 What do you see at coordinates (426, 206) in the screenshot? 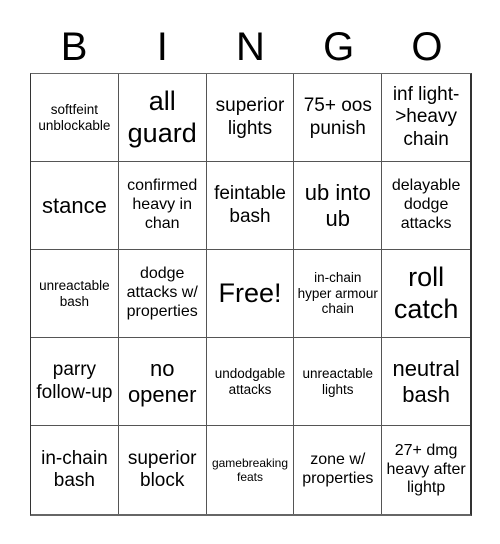
I see `bingo-cell: delayable dodge attacks` at bounding box center [426, 206].